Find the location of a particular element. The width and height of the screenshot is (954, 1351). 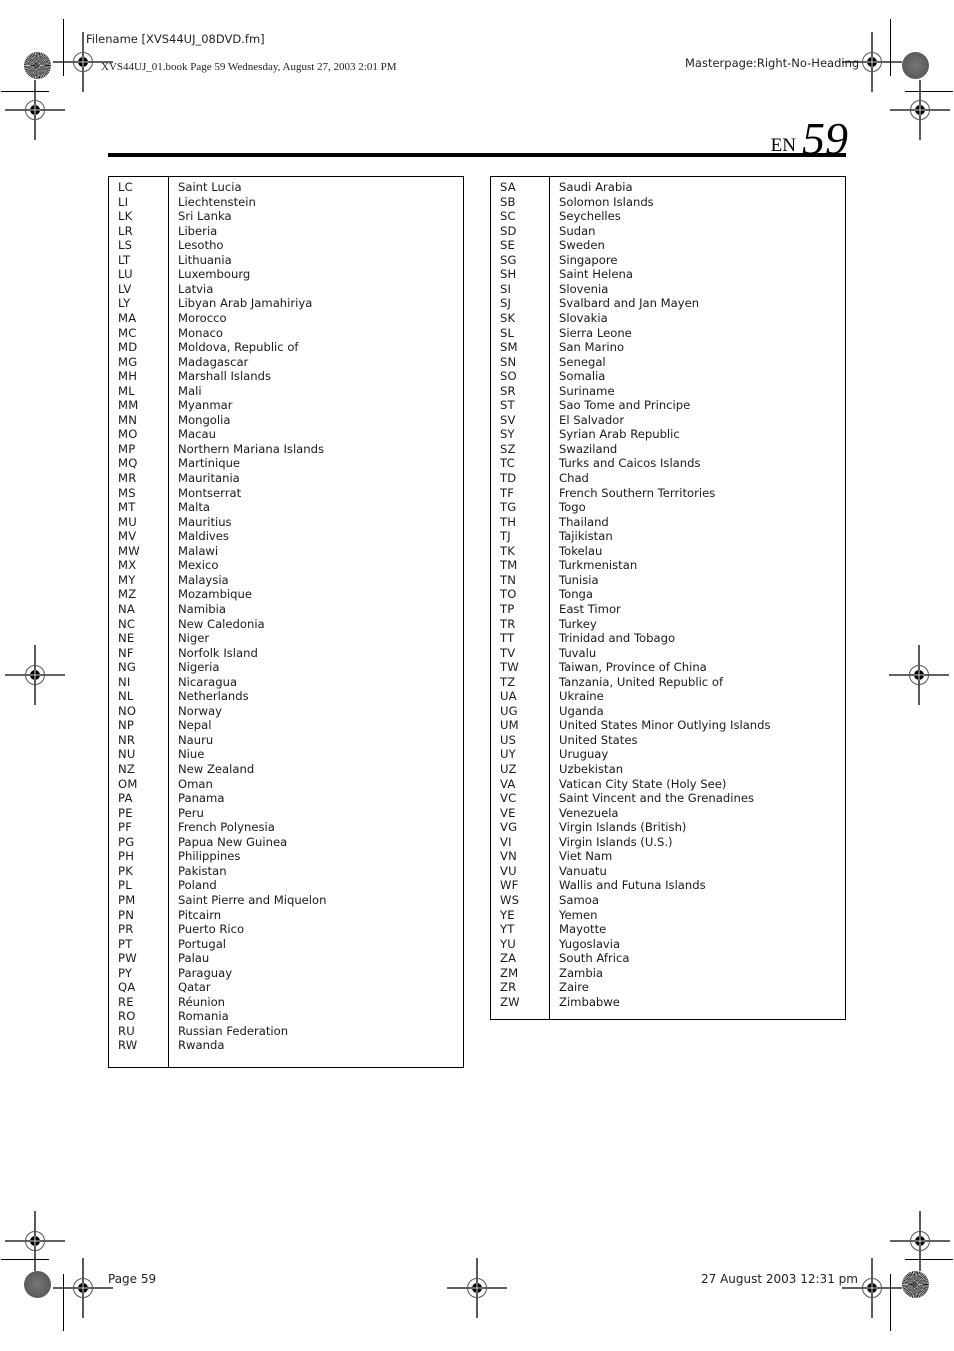

table-row: VU Vanuatu is located at coordinates (668, 871).